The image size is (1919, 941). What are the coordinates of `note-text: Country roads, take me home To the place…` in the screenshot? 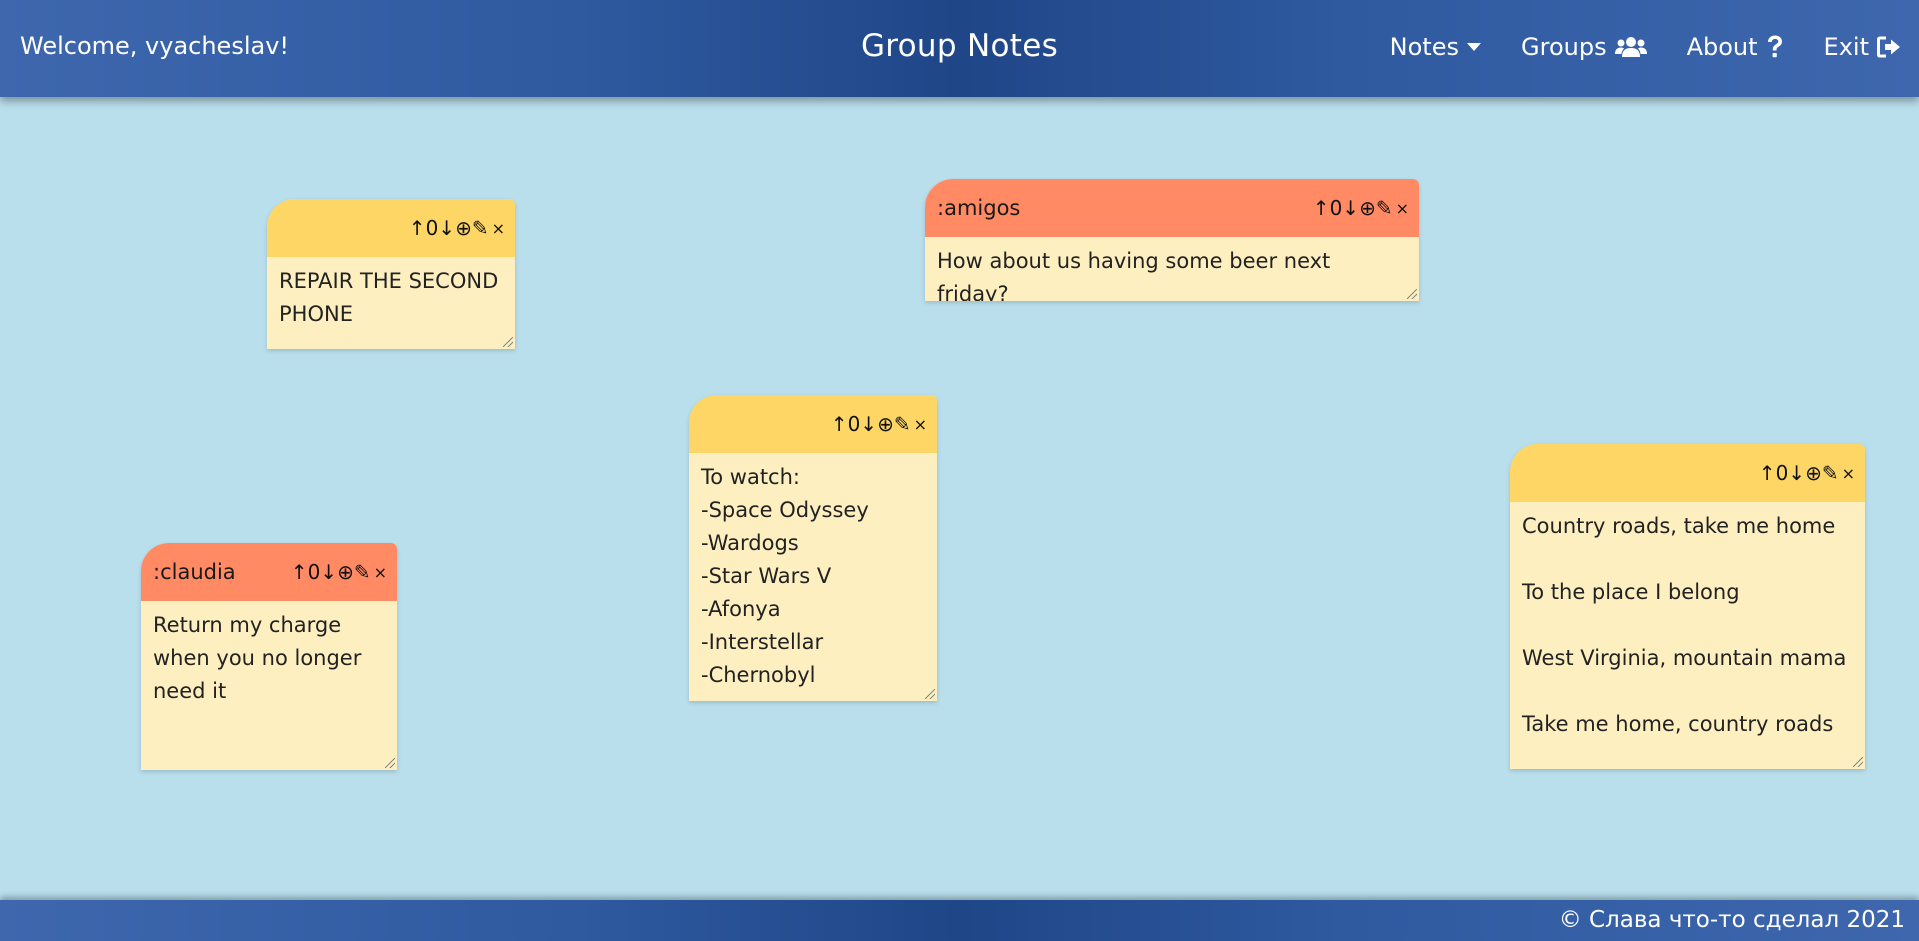 It's located at (1687, 625).